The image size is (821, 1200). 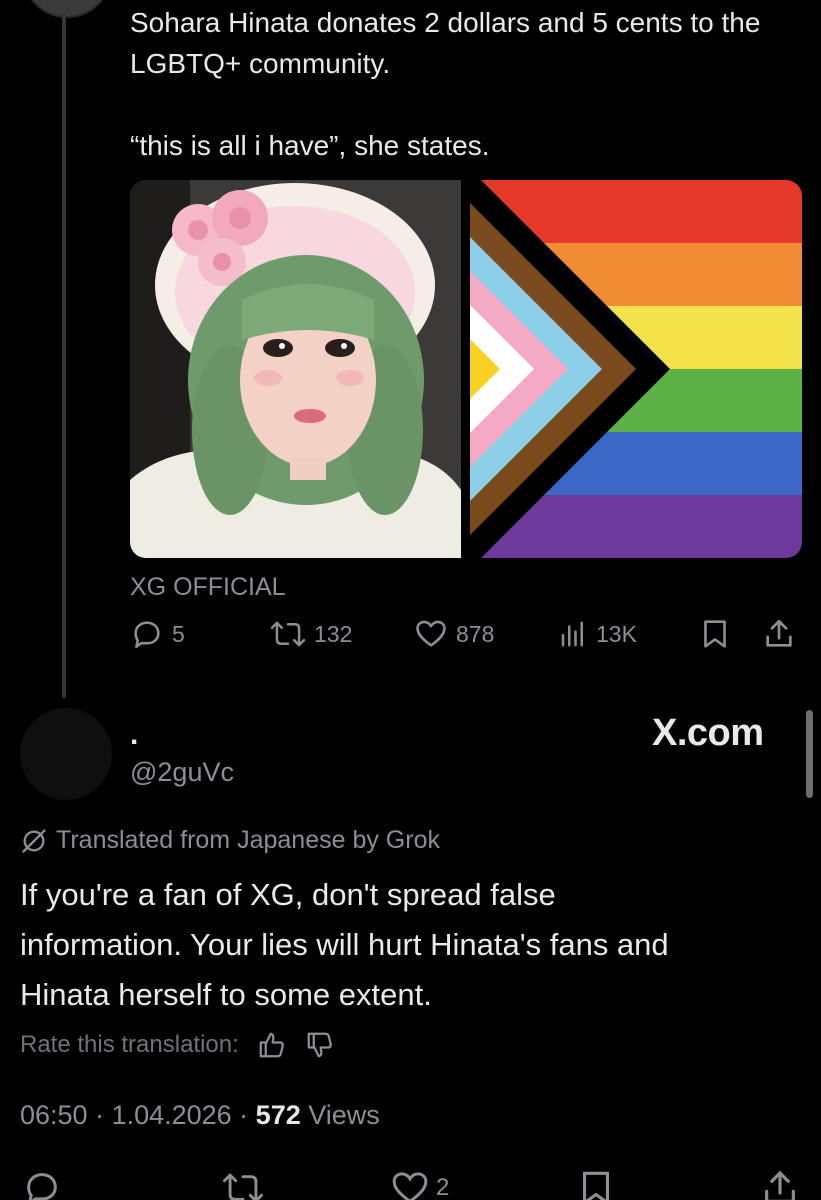 What do you see at coordinates (311, 634) in the screenshot?
I see `repost-button: 132` at bounding box center [311, 634].